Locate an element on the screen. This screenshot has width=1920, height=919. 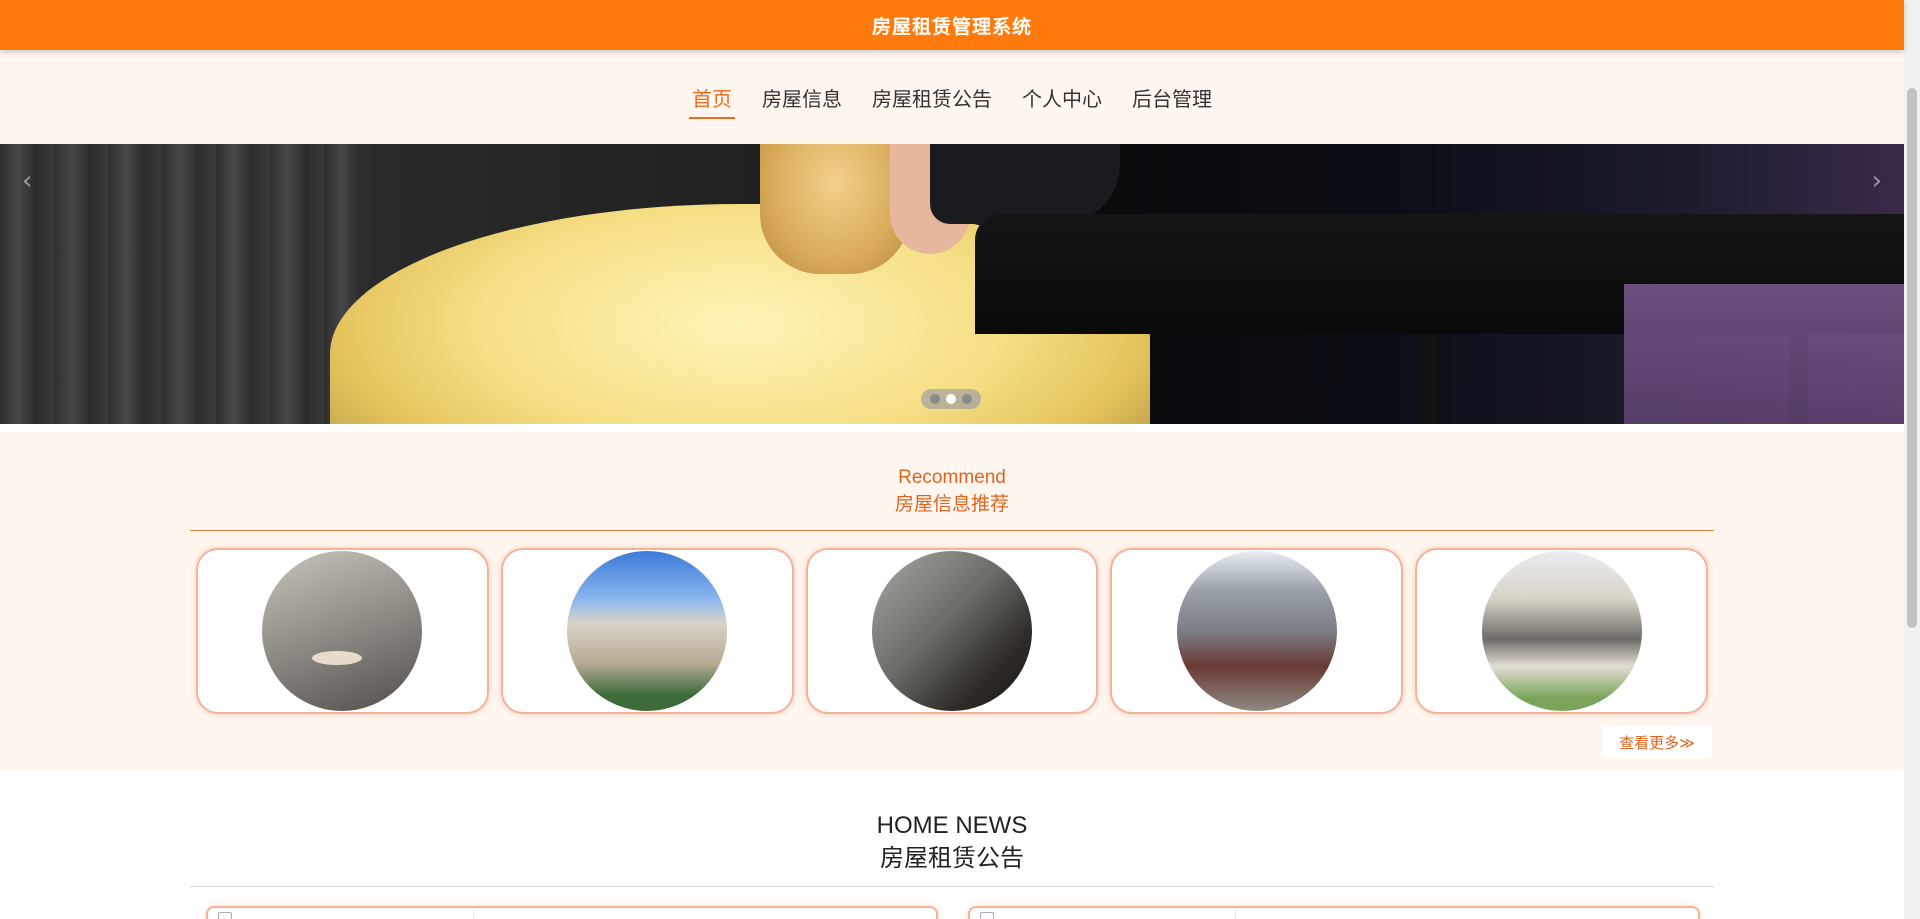
news-title-en: HOME NEWS is located at coordinates (952, 825).